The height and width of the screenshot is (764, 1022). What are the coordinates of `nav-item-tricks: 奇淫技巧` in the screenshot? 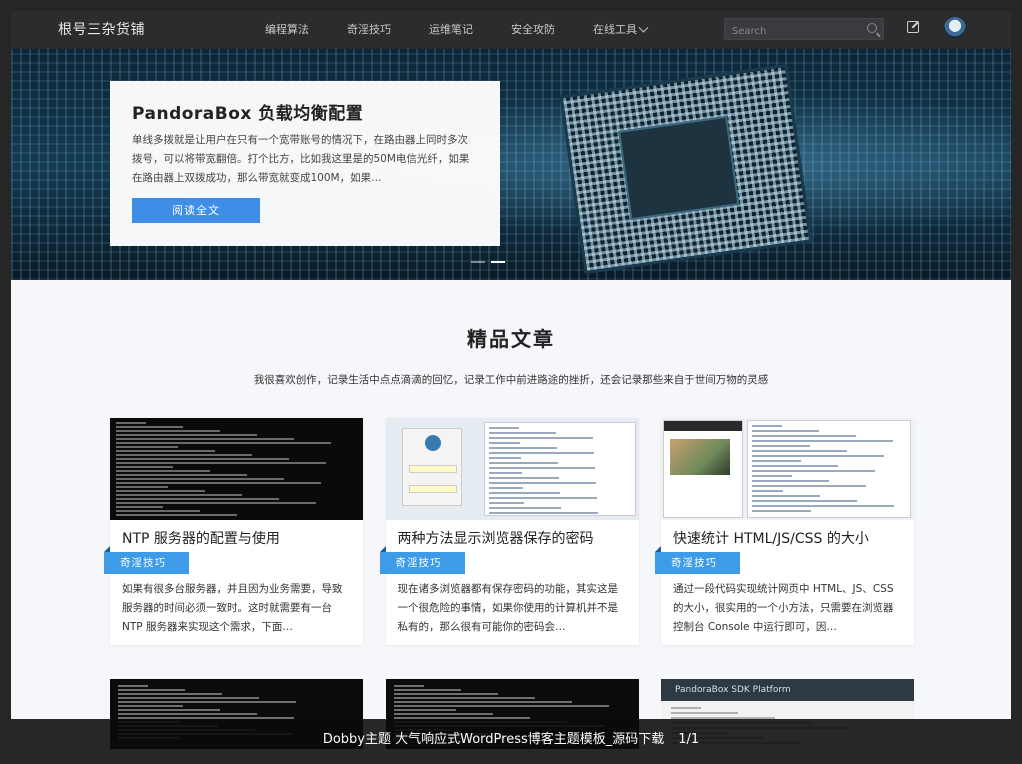 It's located at (369, 30).